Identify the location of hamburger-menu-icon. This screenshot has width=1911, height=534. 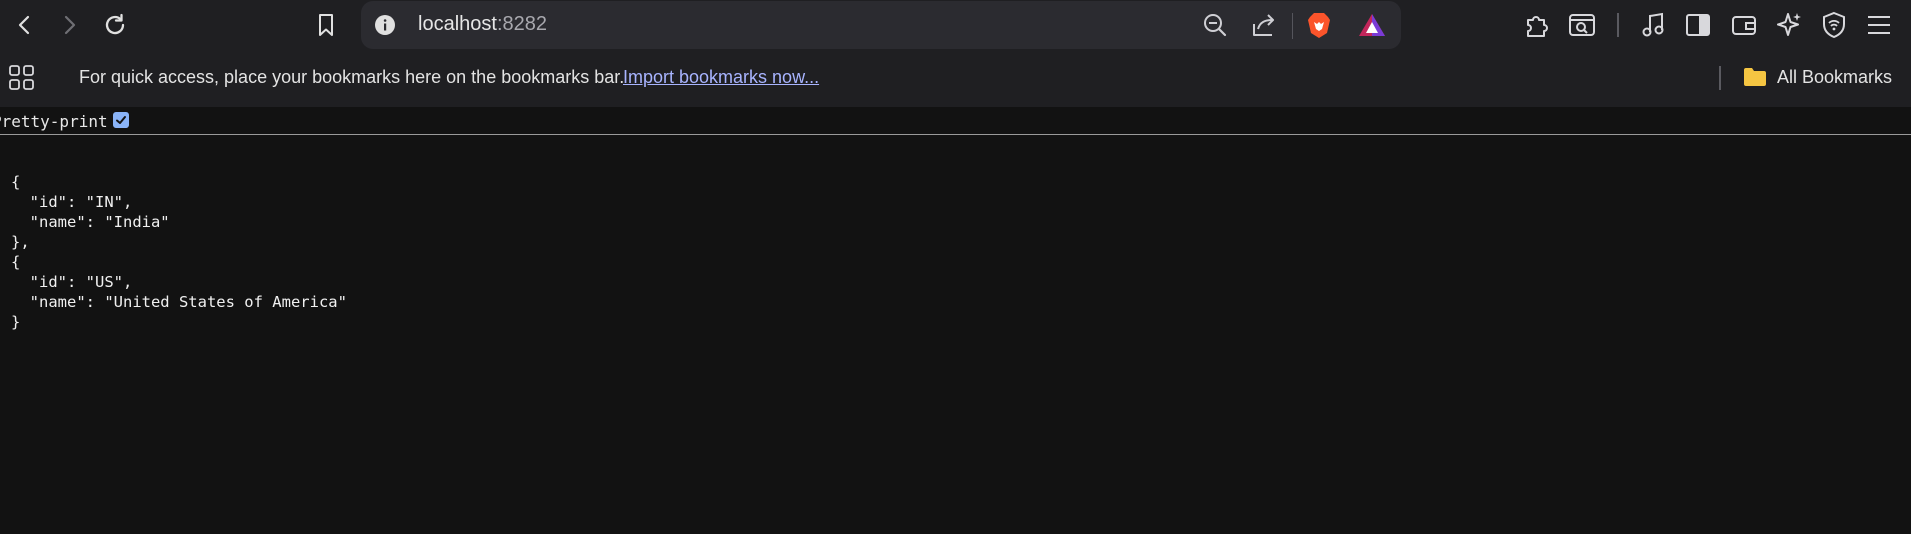
(1879, 25).